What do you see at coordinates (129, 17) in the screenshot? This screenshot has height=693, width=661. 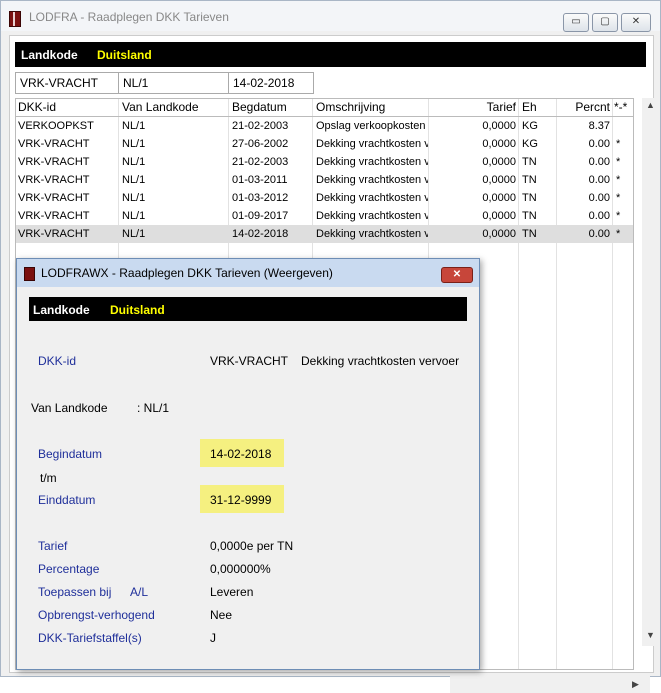 I see `window-title: LODFRA - Raadplegen DKK Tarieven` at bounding box center [129, 17].